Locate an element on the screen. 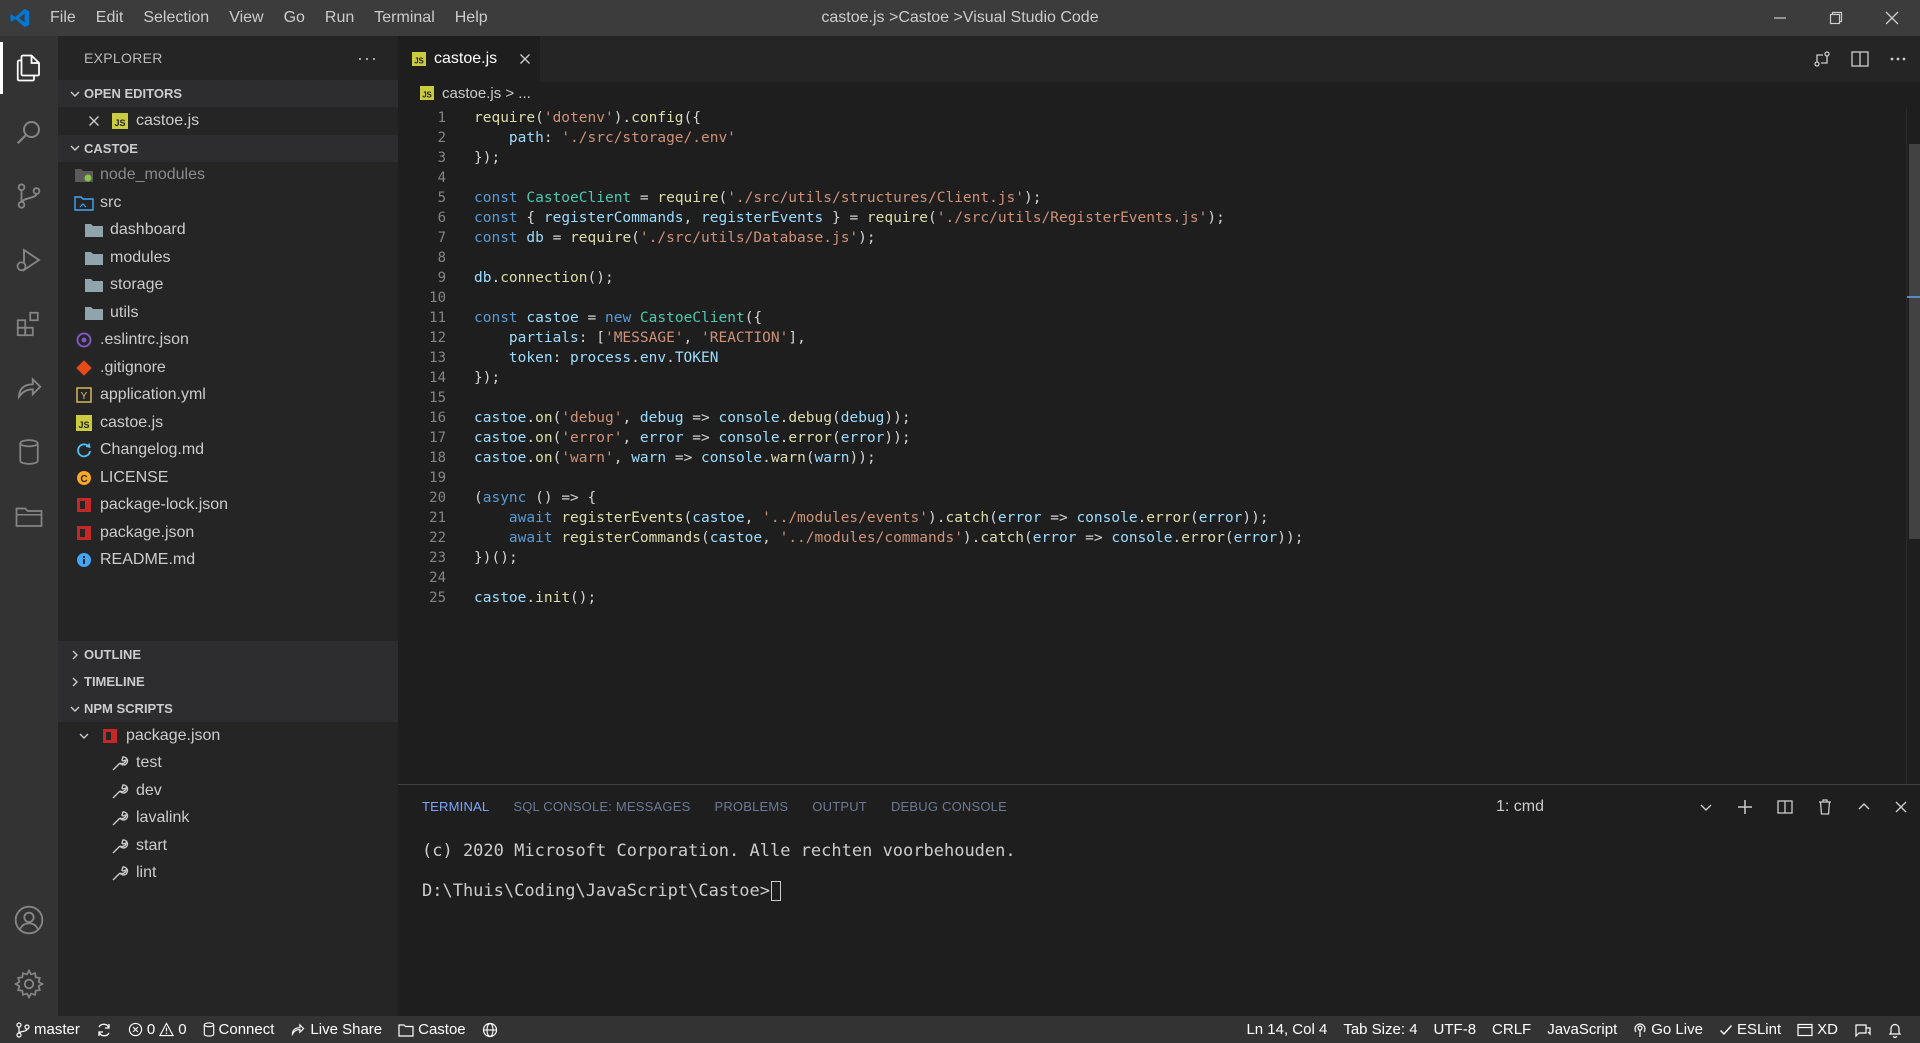 This screenshot has height=1043, width=1920. connect-status: Connect is located at coordinates (239, 1029).